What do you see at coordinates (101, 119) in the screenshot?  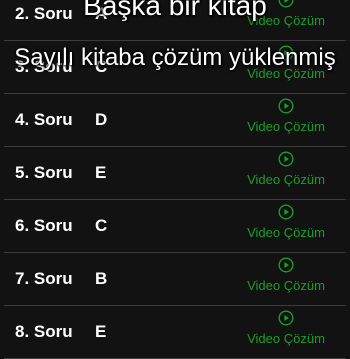 I see `answer-letter: D` at bounding box center [101, 119].